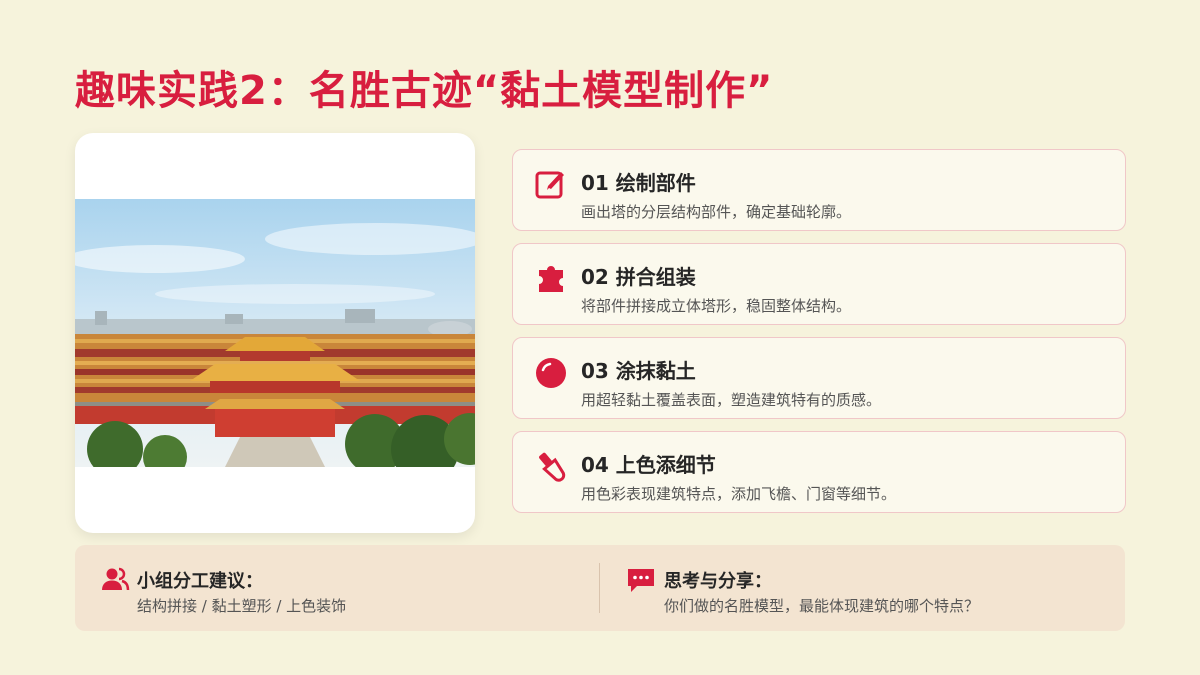  What do you see at coordinates (716, 212) in the screenshot?
I see `step-description: 画出塔的分层结构部件，确定基础轮廓。` at bounding box center [716, 212].